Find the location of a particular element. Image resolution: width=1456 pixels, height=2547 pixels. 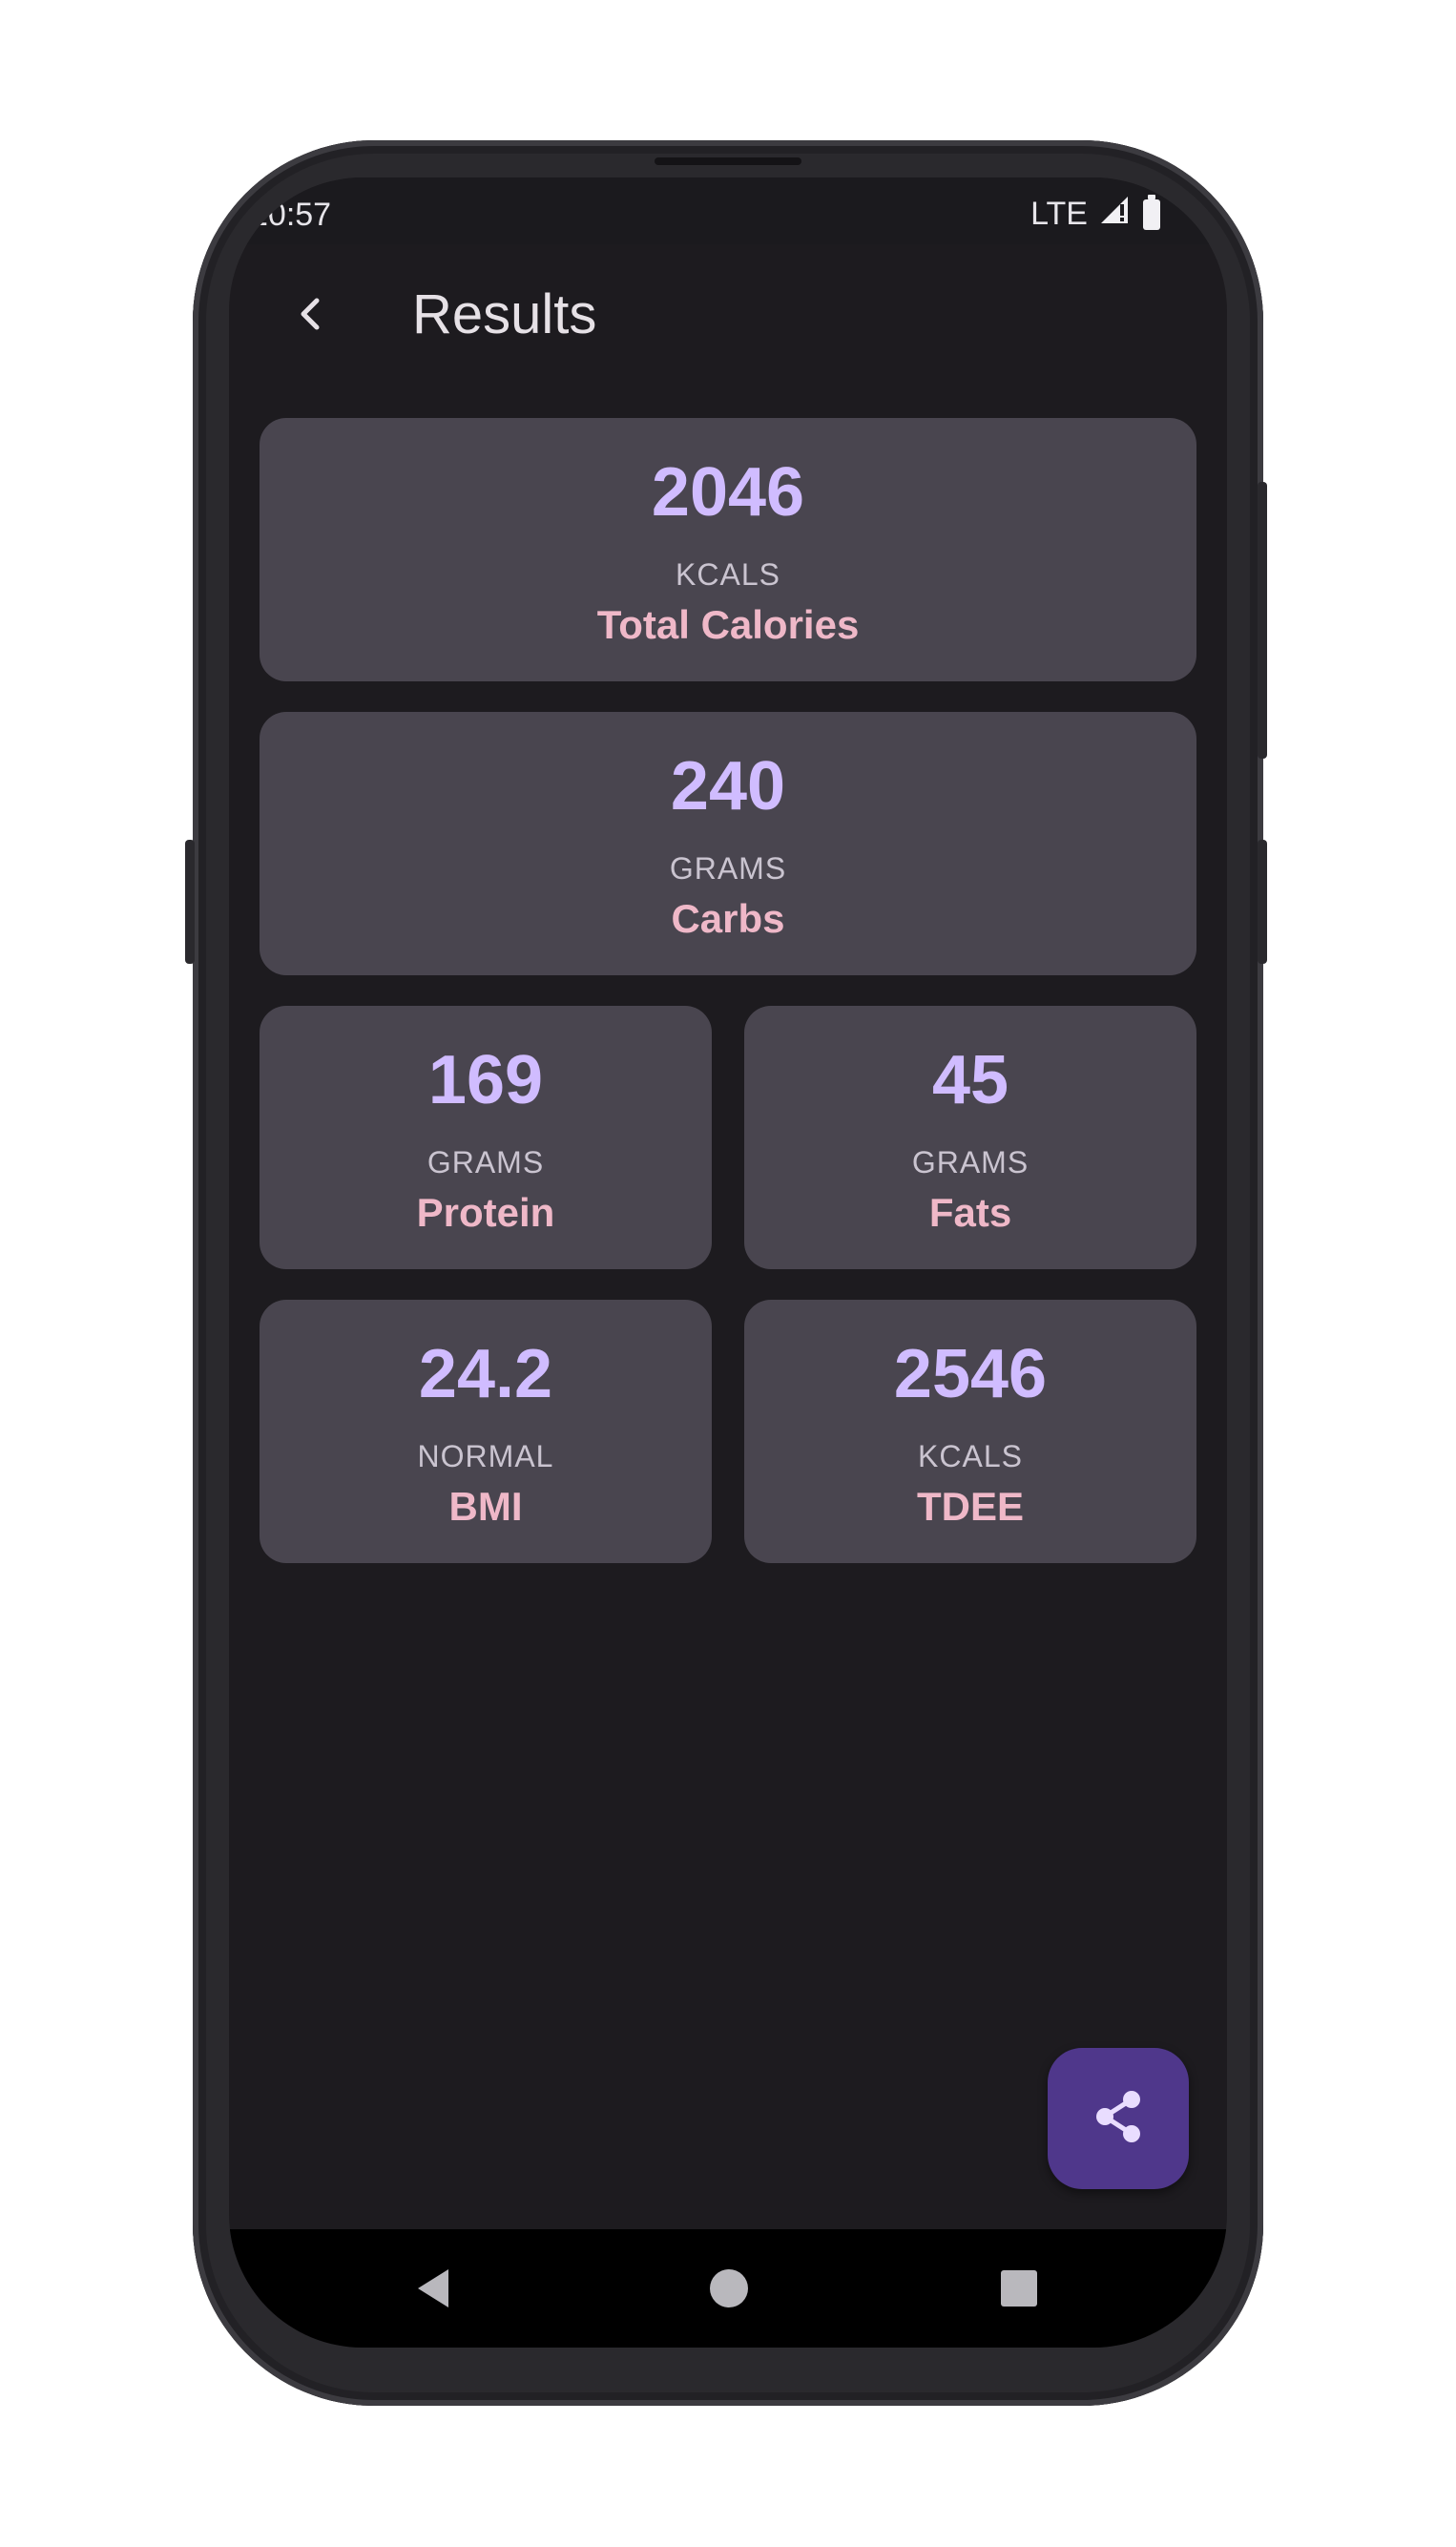

nav-back-icon is located at coordinates (433, 2288).